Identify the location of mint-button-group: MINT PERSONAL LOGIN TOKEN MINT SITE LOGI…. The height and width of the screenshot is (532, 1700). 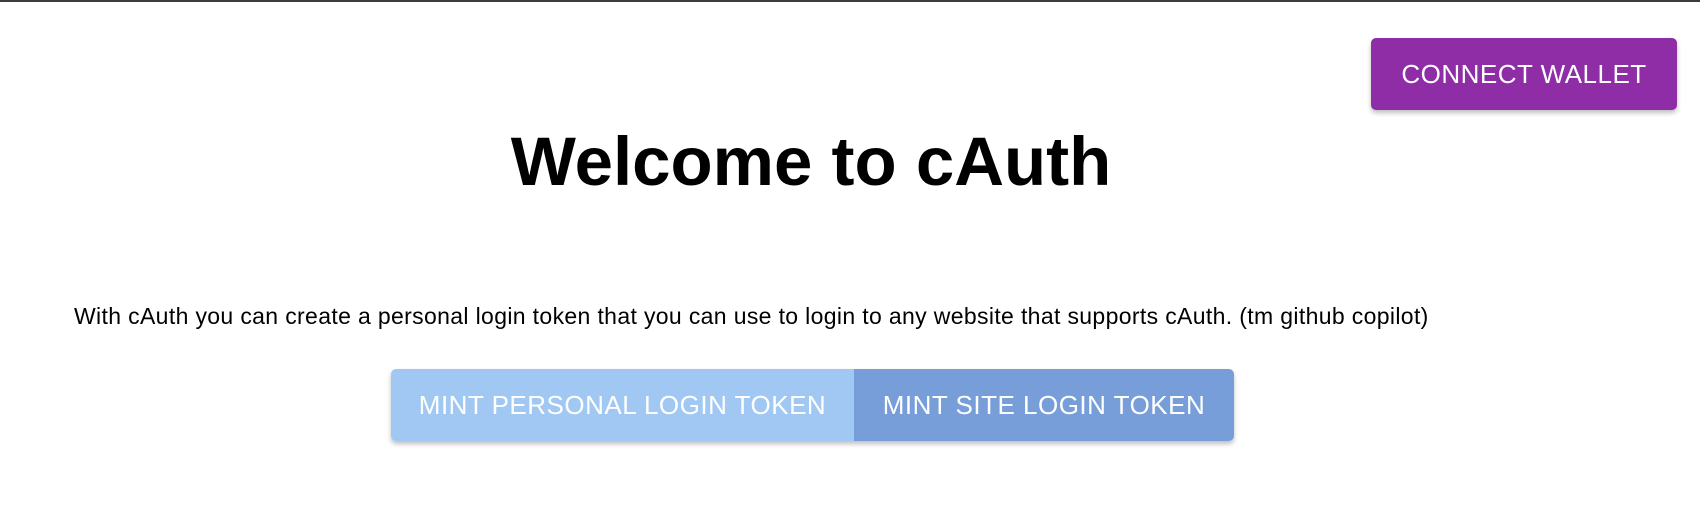
(812, 405).